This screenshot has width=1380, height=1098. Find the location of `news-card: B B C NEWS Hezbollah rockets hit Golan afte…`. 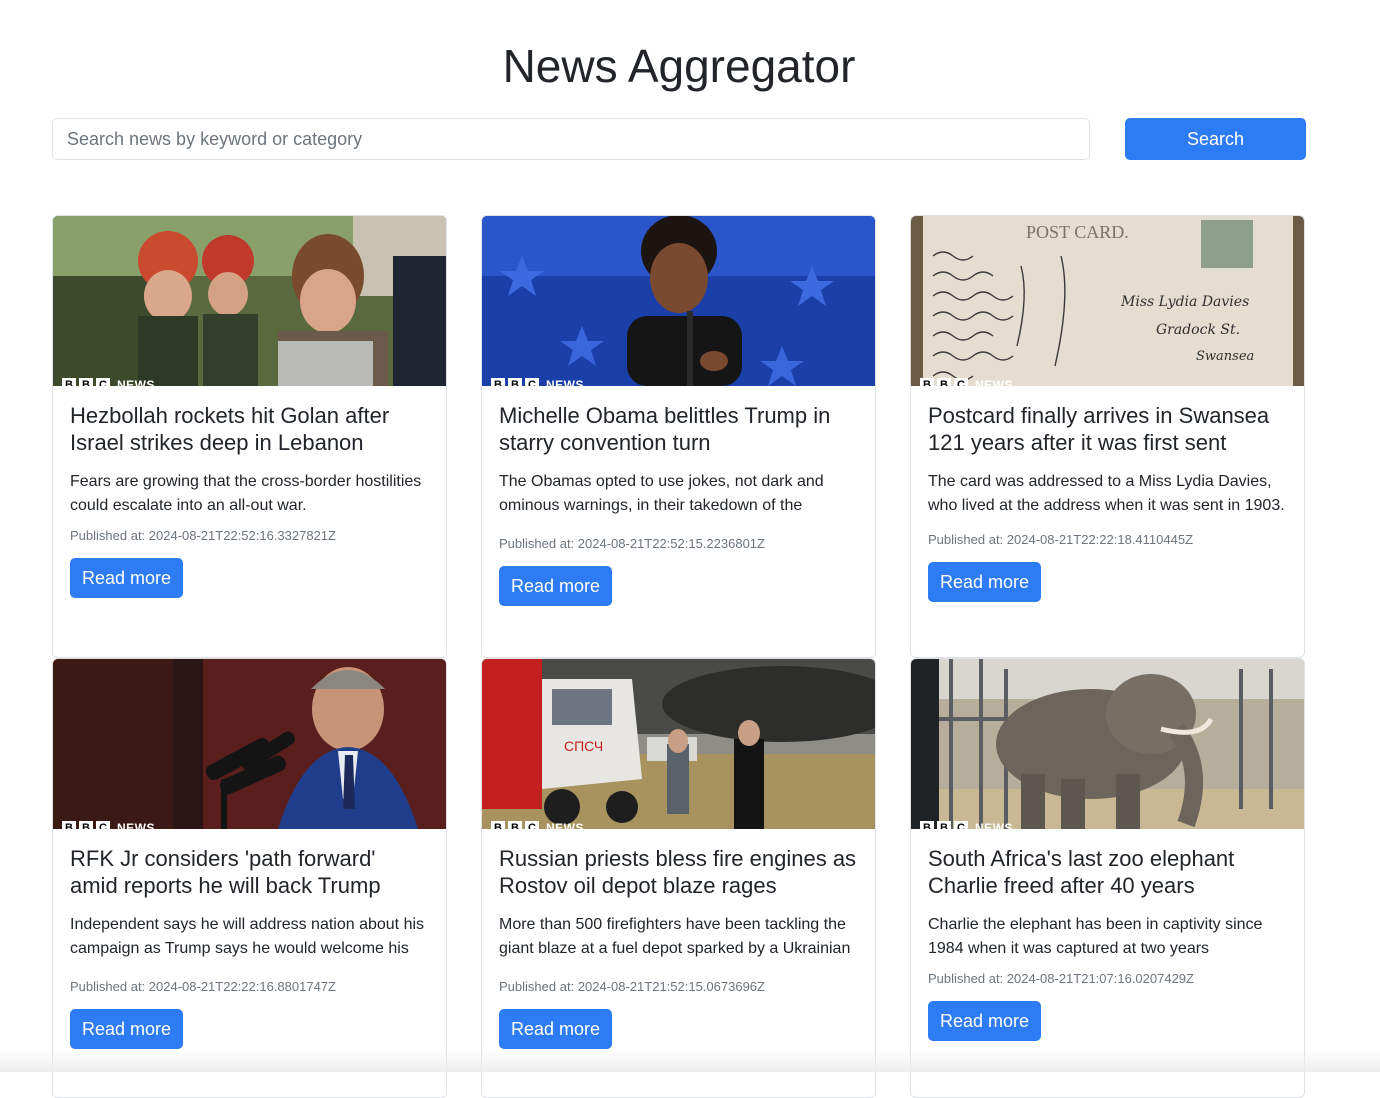

news-card: B B C NEWS Hezbollah rockets hit Golan afte… is located at coordinates (249, 436).